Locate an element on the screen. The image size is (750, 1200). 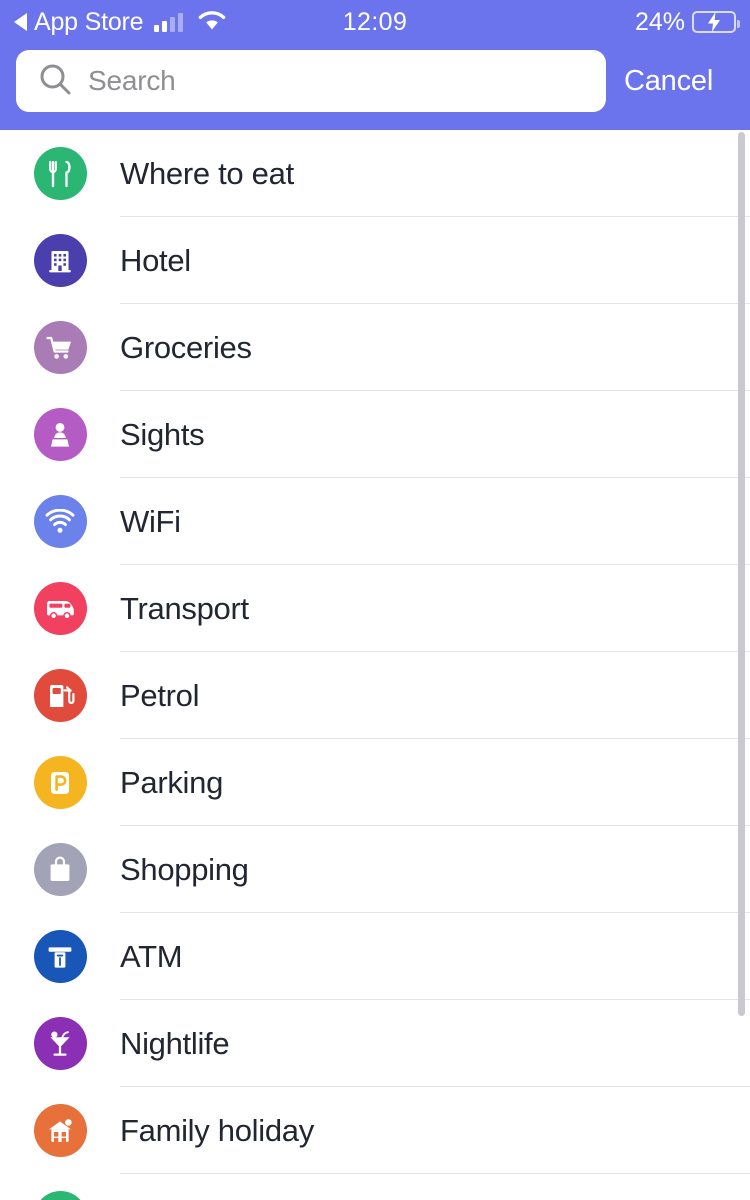
partial-green-icon is located at coordinates (60, 1195).